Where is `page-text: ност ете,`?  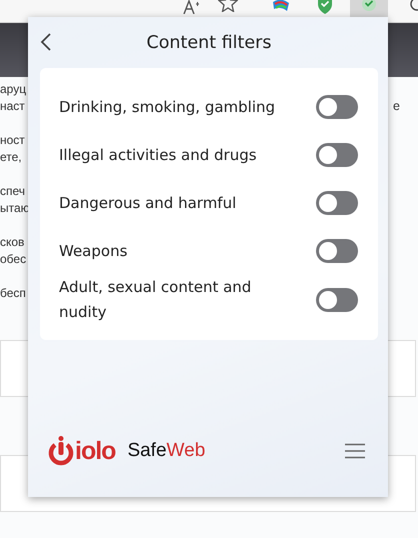 page-text: ност ете, is located at coordinates (13, 149).